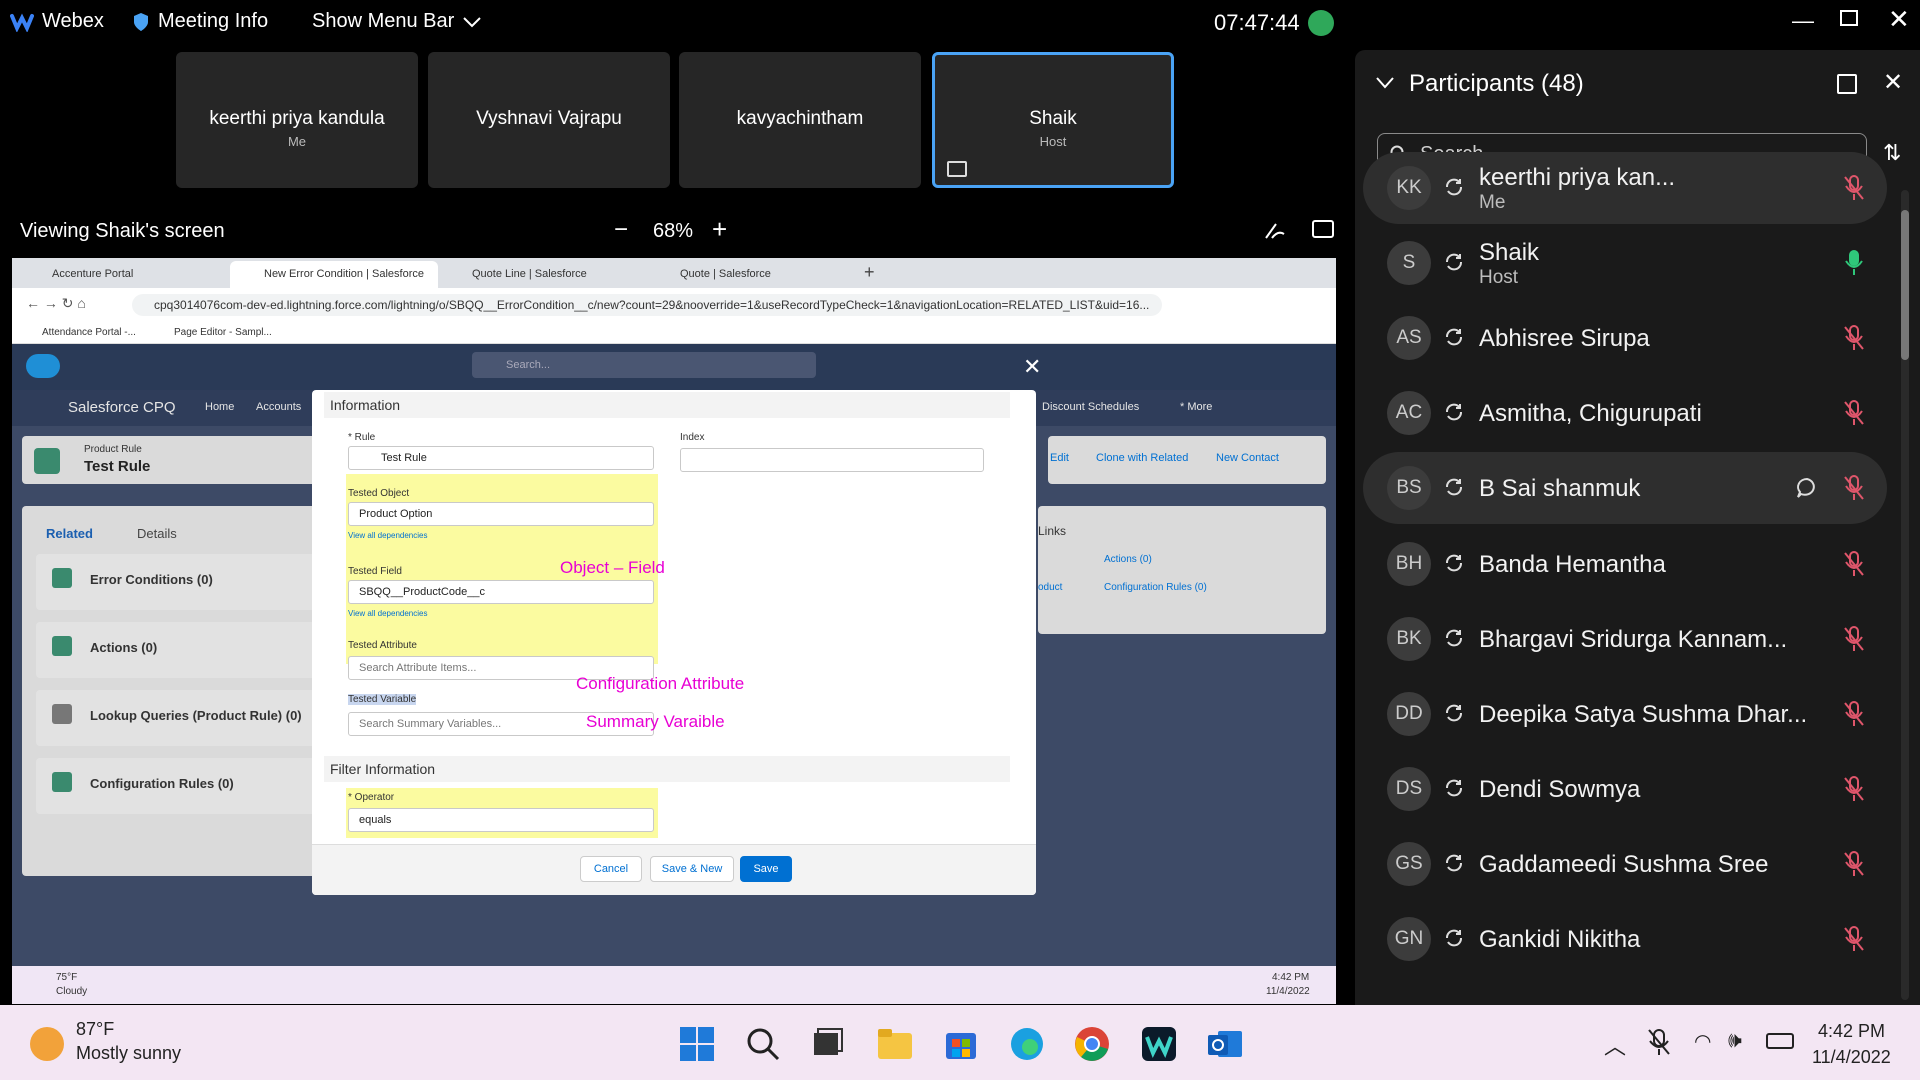  Describe the element at coordinates (1625, 939) in the screenshot. I see `participant-row: GN Gankidi Nikitha` at that location.